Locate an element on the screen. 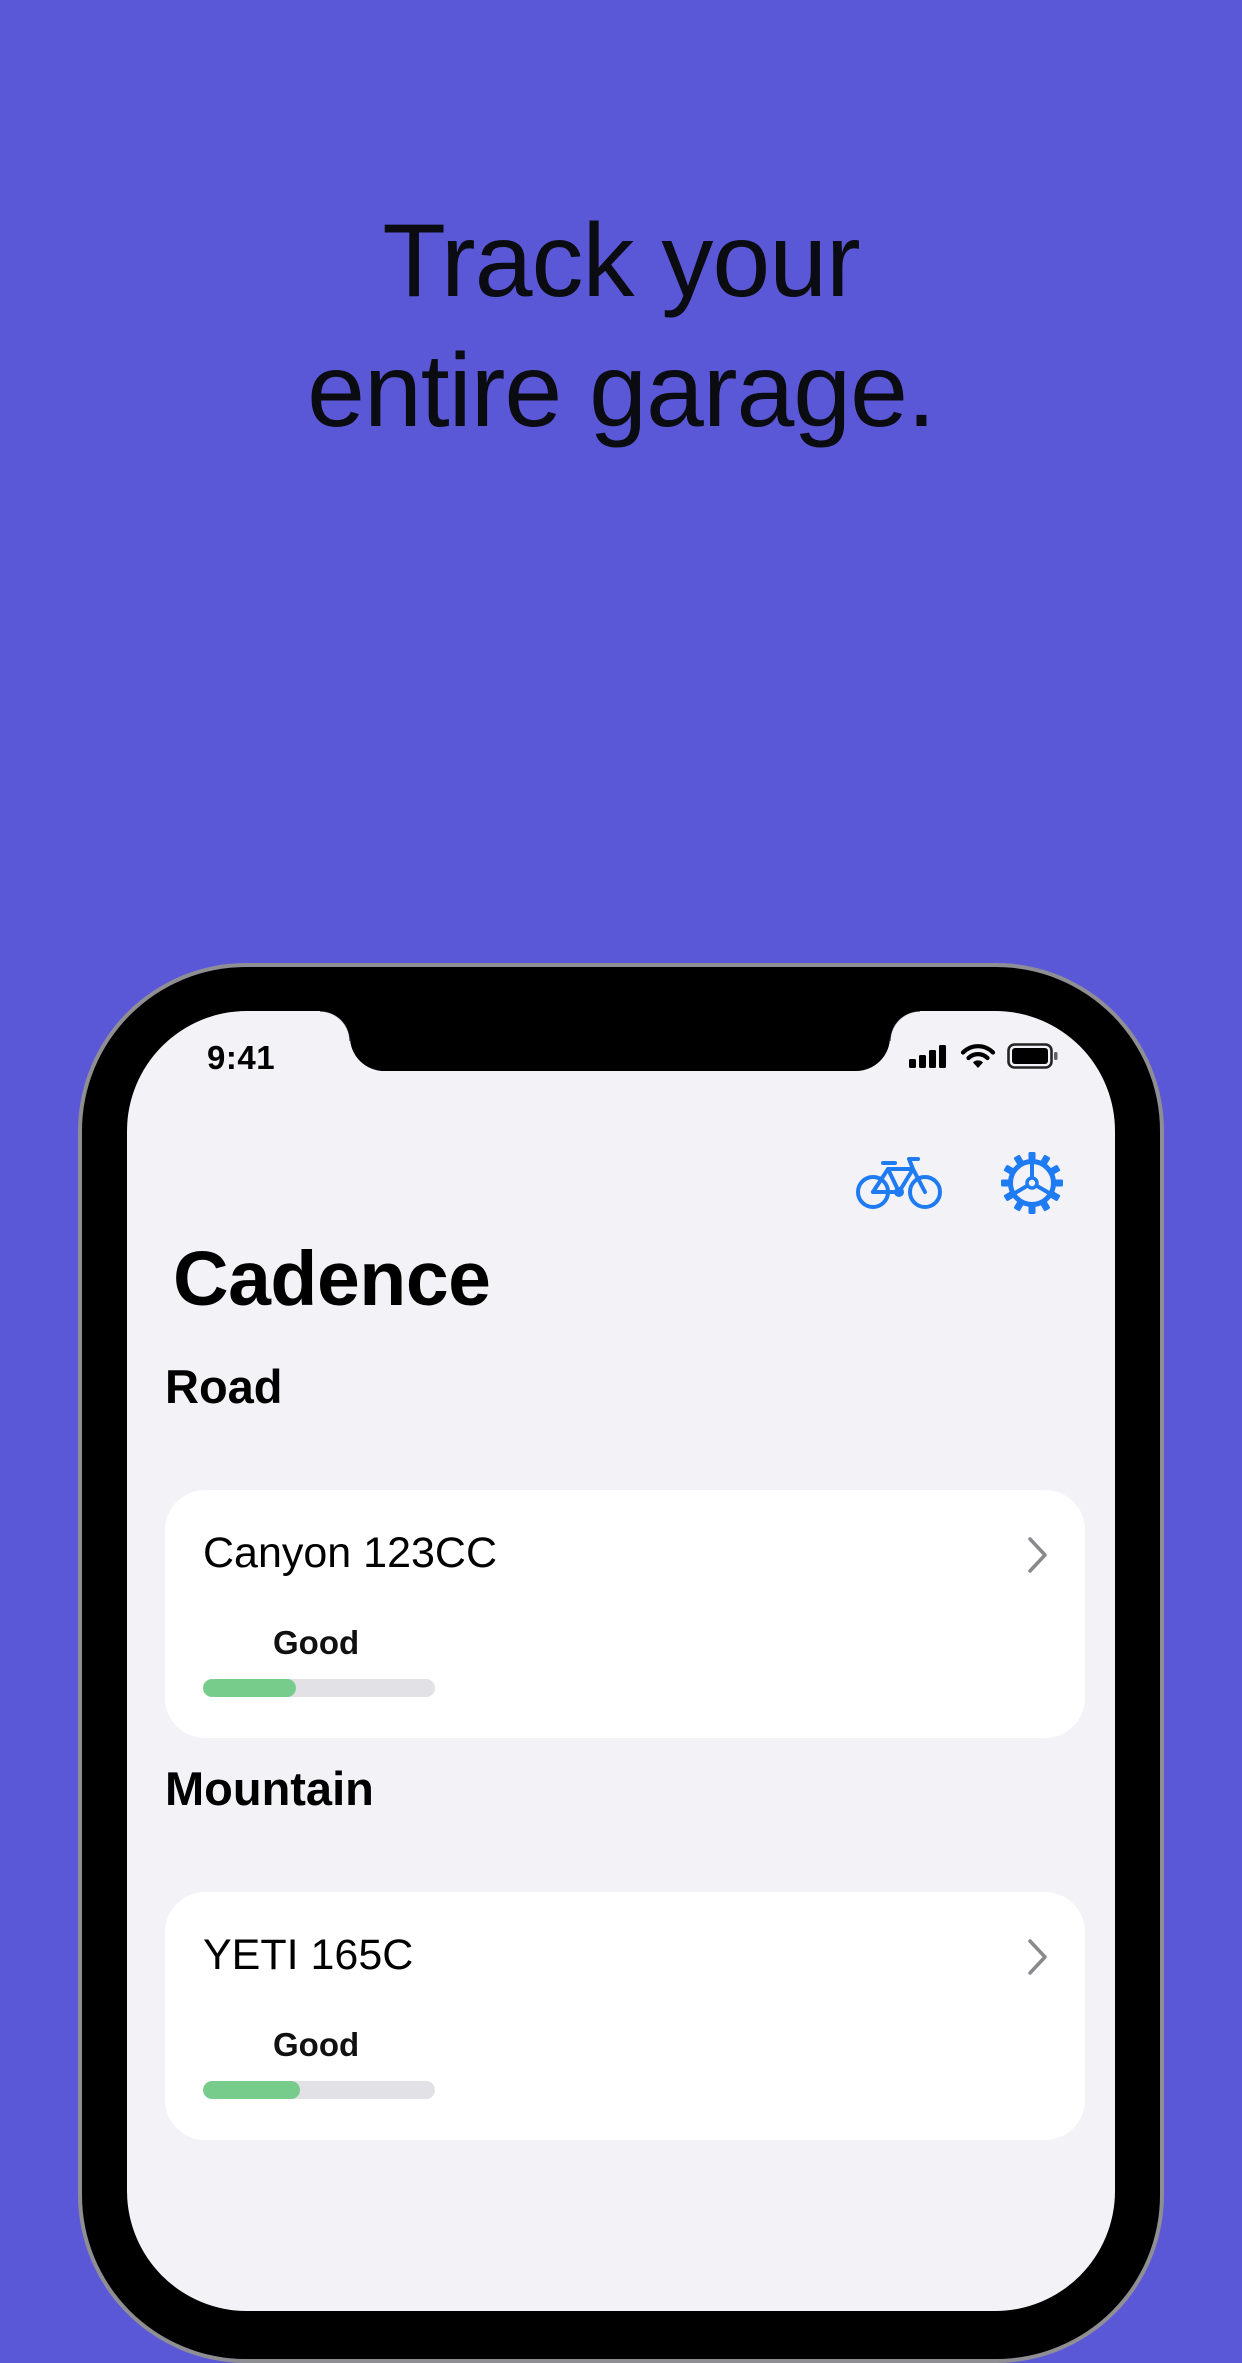 This screenshot has height=2363, width=1242. phone-notch is located at coordinates (620, 1041).